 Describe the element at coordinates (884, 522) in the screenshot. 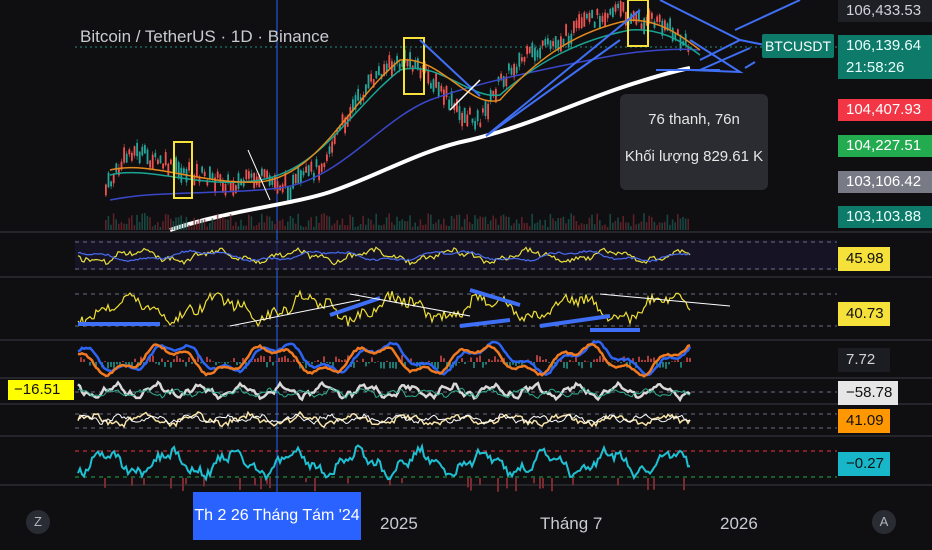

I see `auto-scale-toggle-button: A` at that location.